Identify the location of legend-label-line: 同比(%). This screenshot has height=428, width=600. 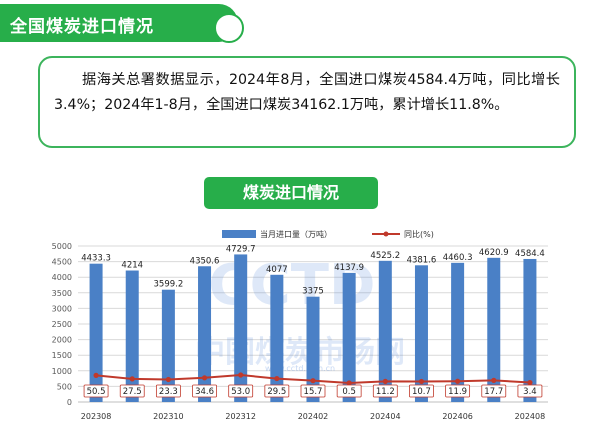
(419, 234).